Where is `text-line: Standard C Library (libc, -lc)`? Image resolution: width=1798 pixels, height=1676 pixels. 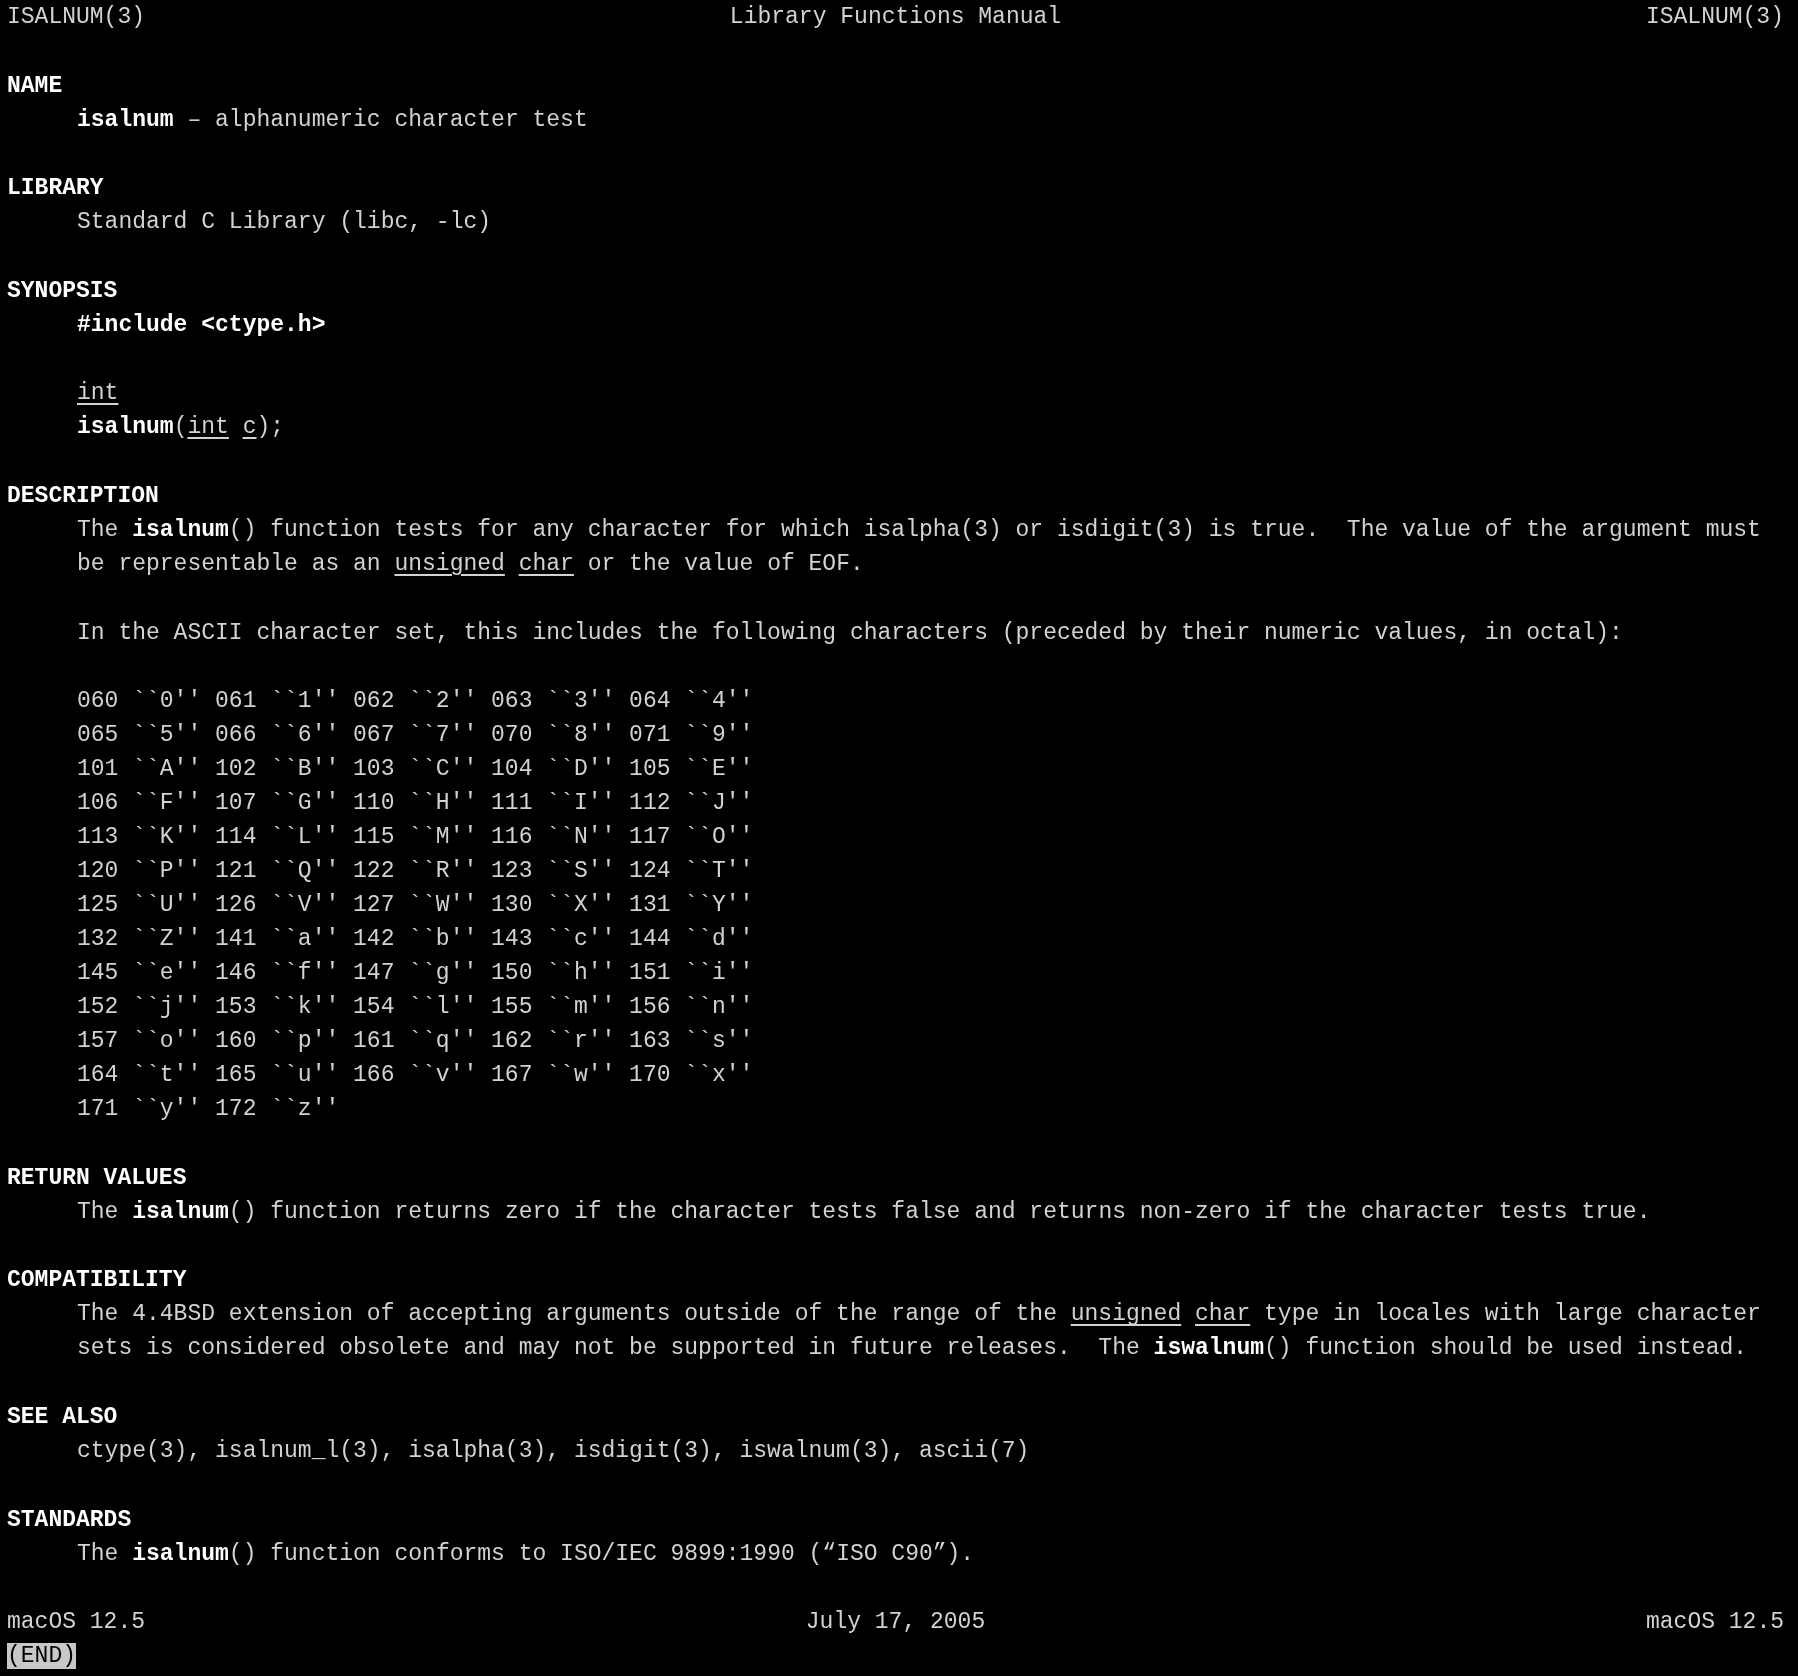 text-line: Standard C Library (libc, -lc) is located at coordinates (284, 222).